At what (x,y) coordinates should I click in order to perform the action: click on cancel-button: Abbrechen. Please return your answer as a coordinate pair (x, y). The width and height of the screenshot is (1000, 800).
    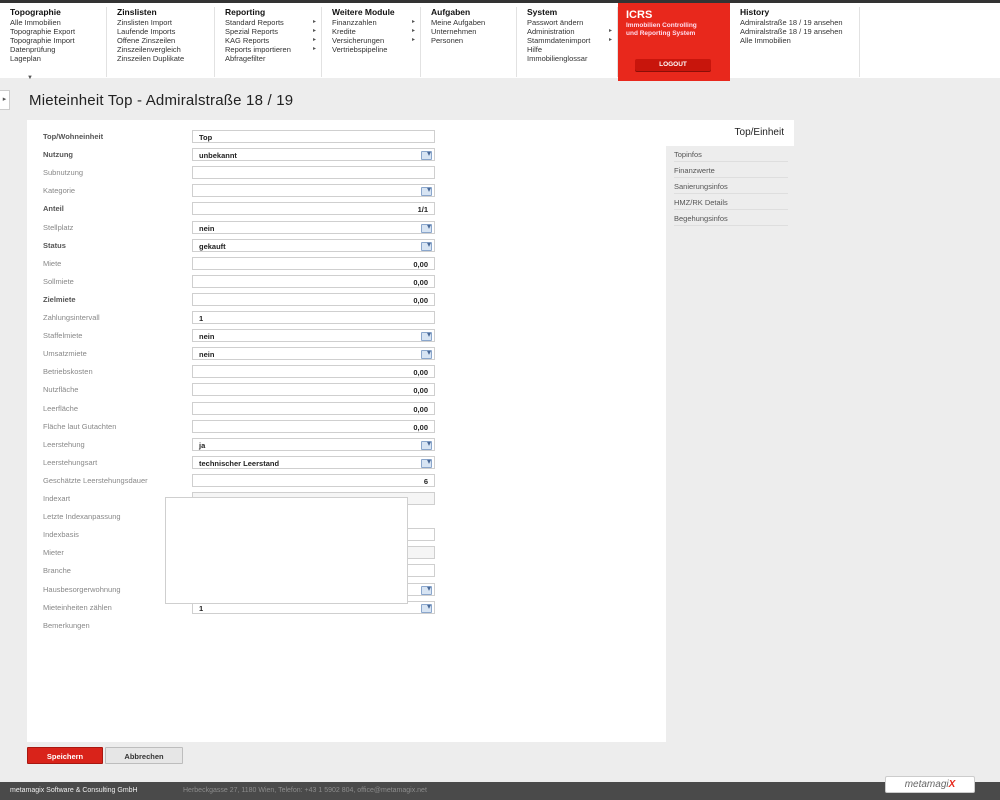
    Looking at the image, I should click on (144, 755).